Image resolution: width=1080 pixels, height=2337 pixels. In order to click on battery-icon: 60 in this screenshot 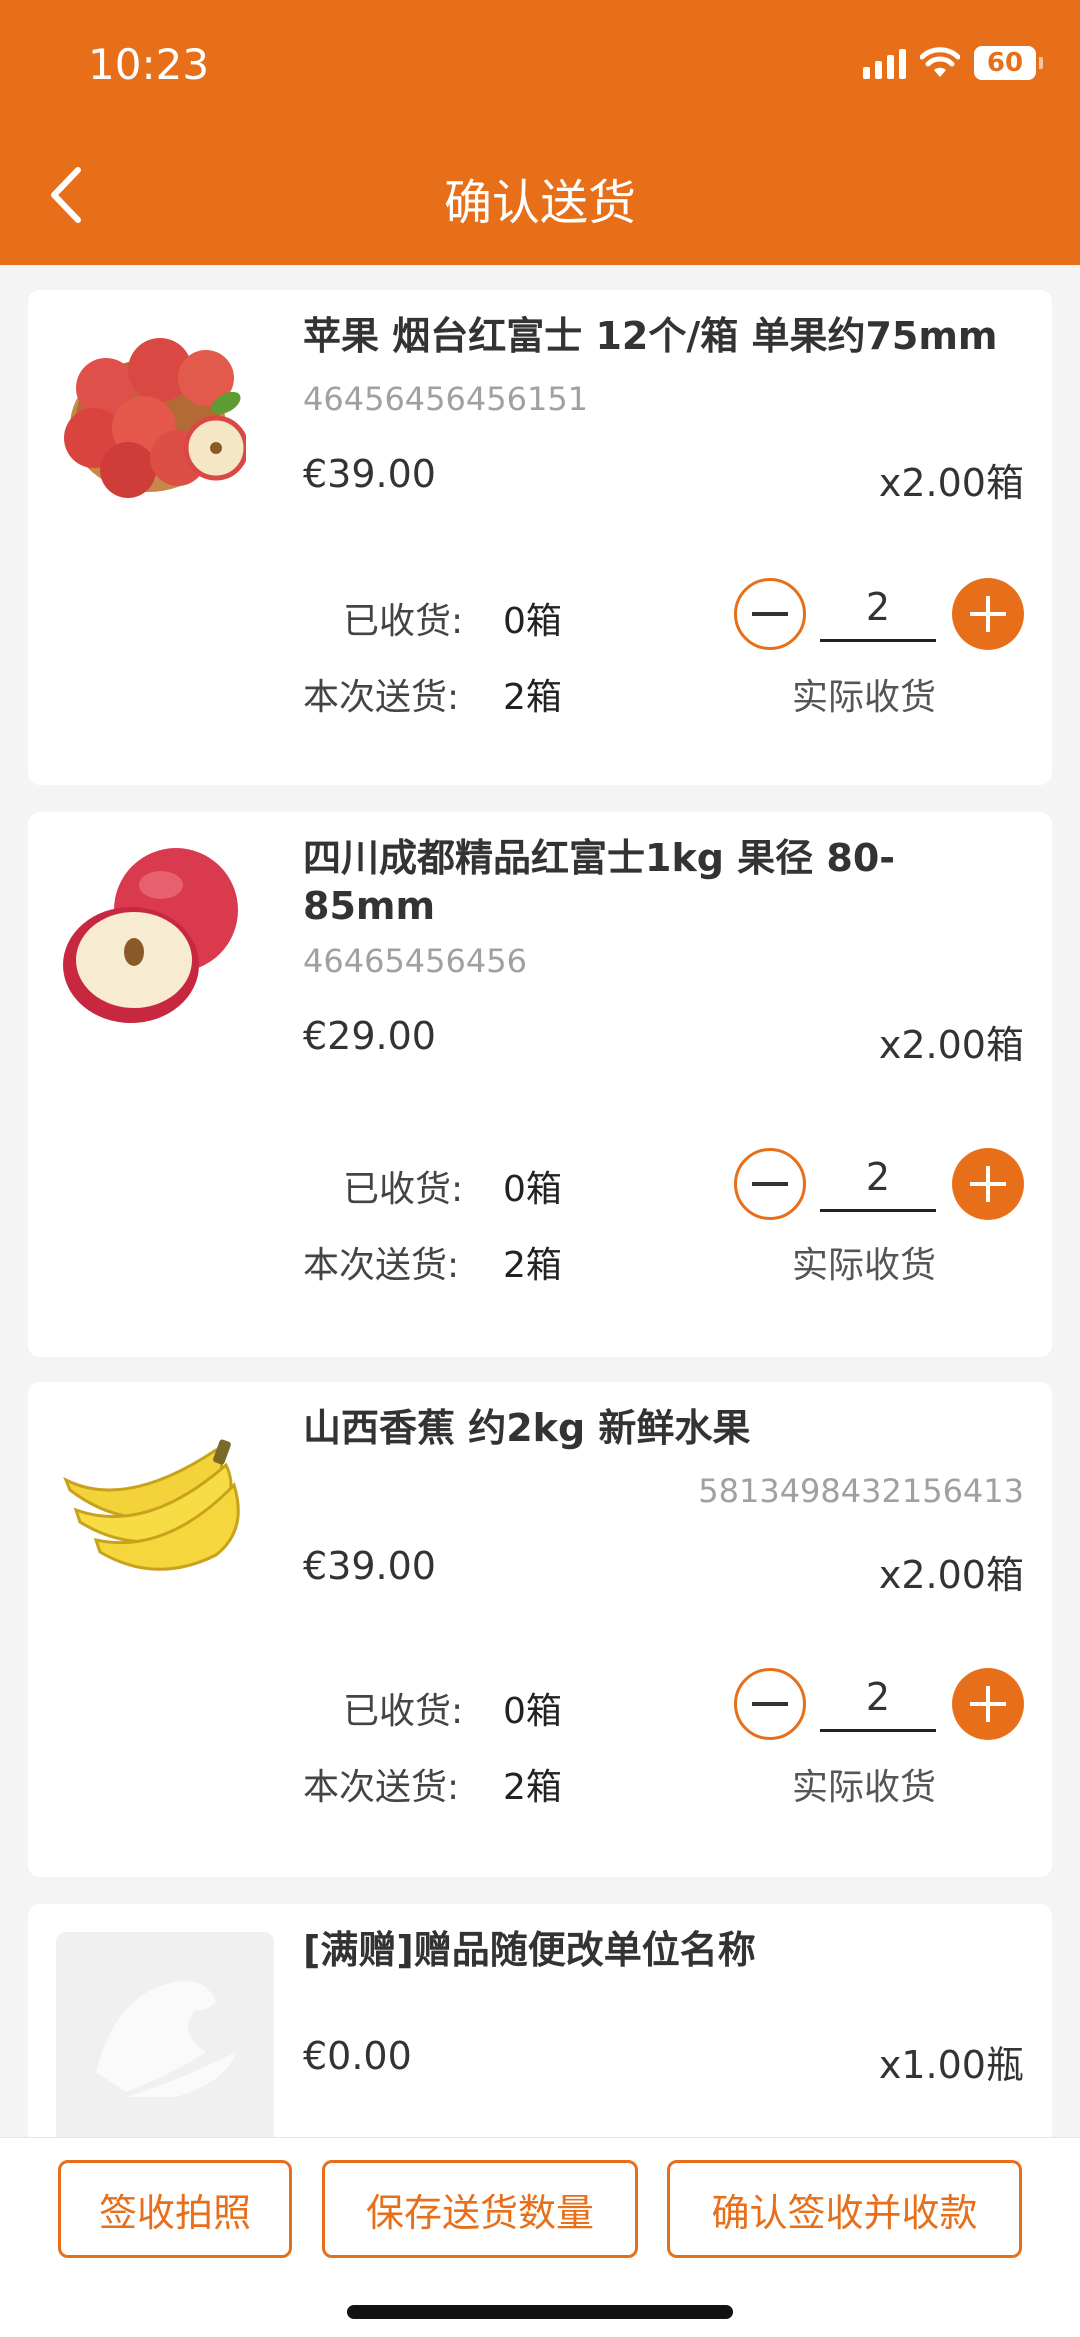, I will do `click(1008, 63)`.